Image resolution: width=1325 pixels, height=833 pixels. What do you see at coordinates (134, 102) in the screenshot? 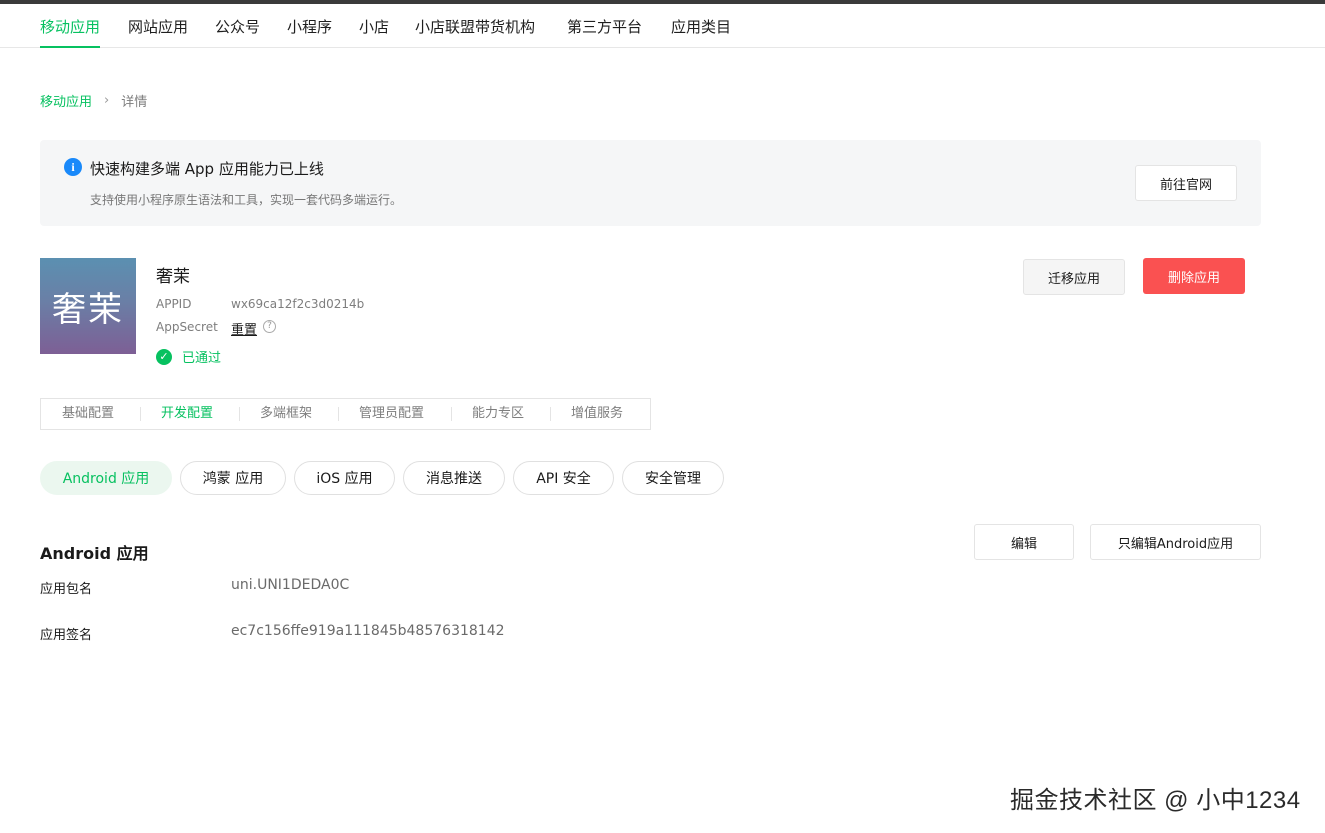
I see `breadcrumb-current: 详情` at bounding box center [134, 102].